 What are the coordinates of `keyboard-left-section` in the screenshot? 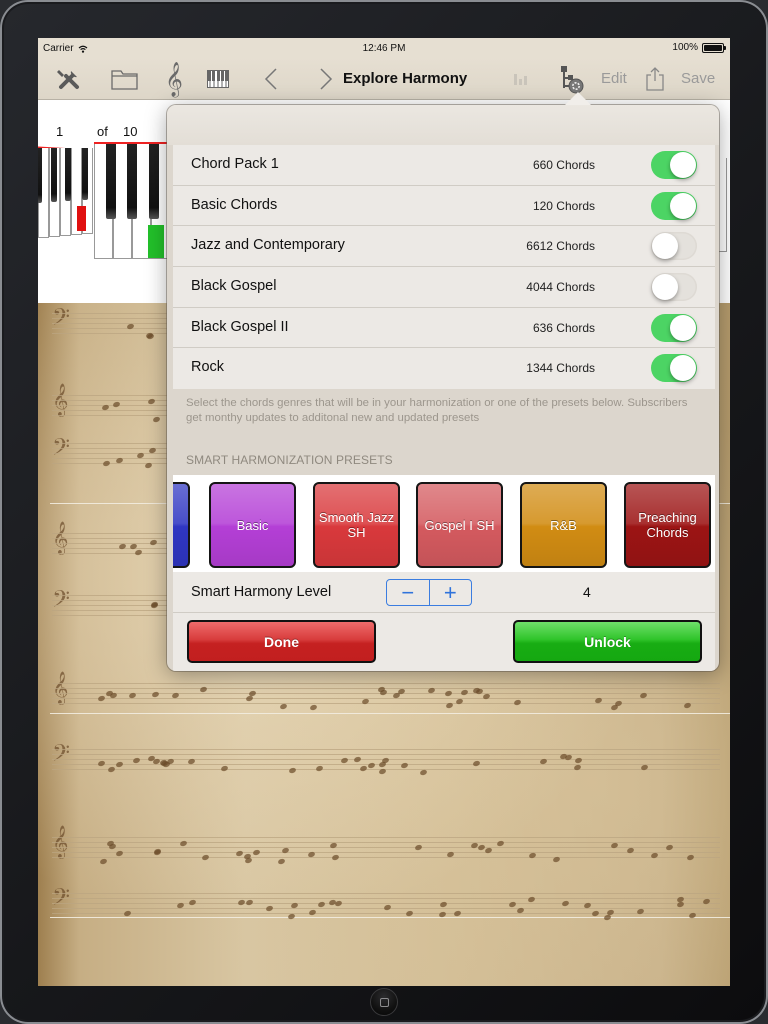 It's located at (65, 197).